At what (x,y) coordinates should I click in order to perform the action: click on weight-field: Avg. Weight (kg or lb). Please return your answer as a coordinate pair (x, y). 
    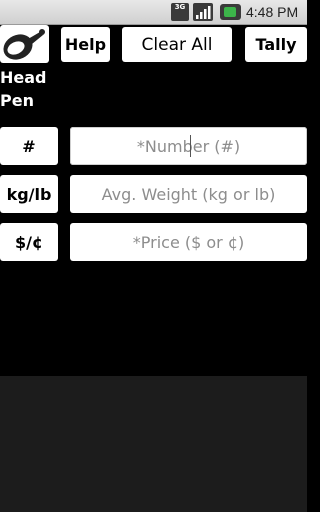
    Looking at the image, I should click on (188, 194).